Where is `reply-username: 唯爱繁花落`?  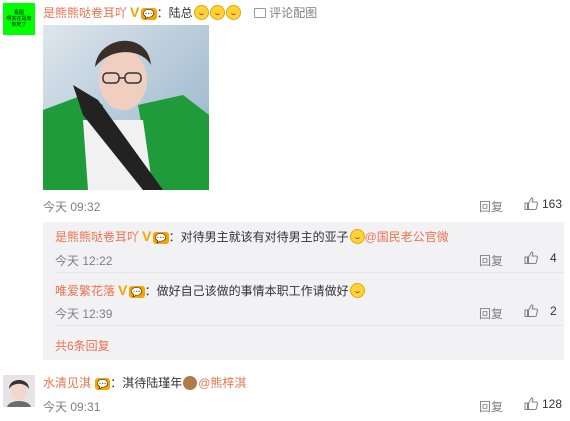 reply-username: 唯爱繁花落 is located at coordinates (85, 291).